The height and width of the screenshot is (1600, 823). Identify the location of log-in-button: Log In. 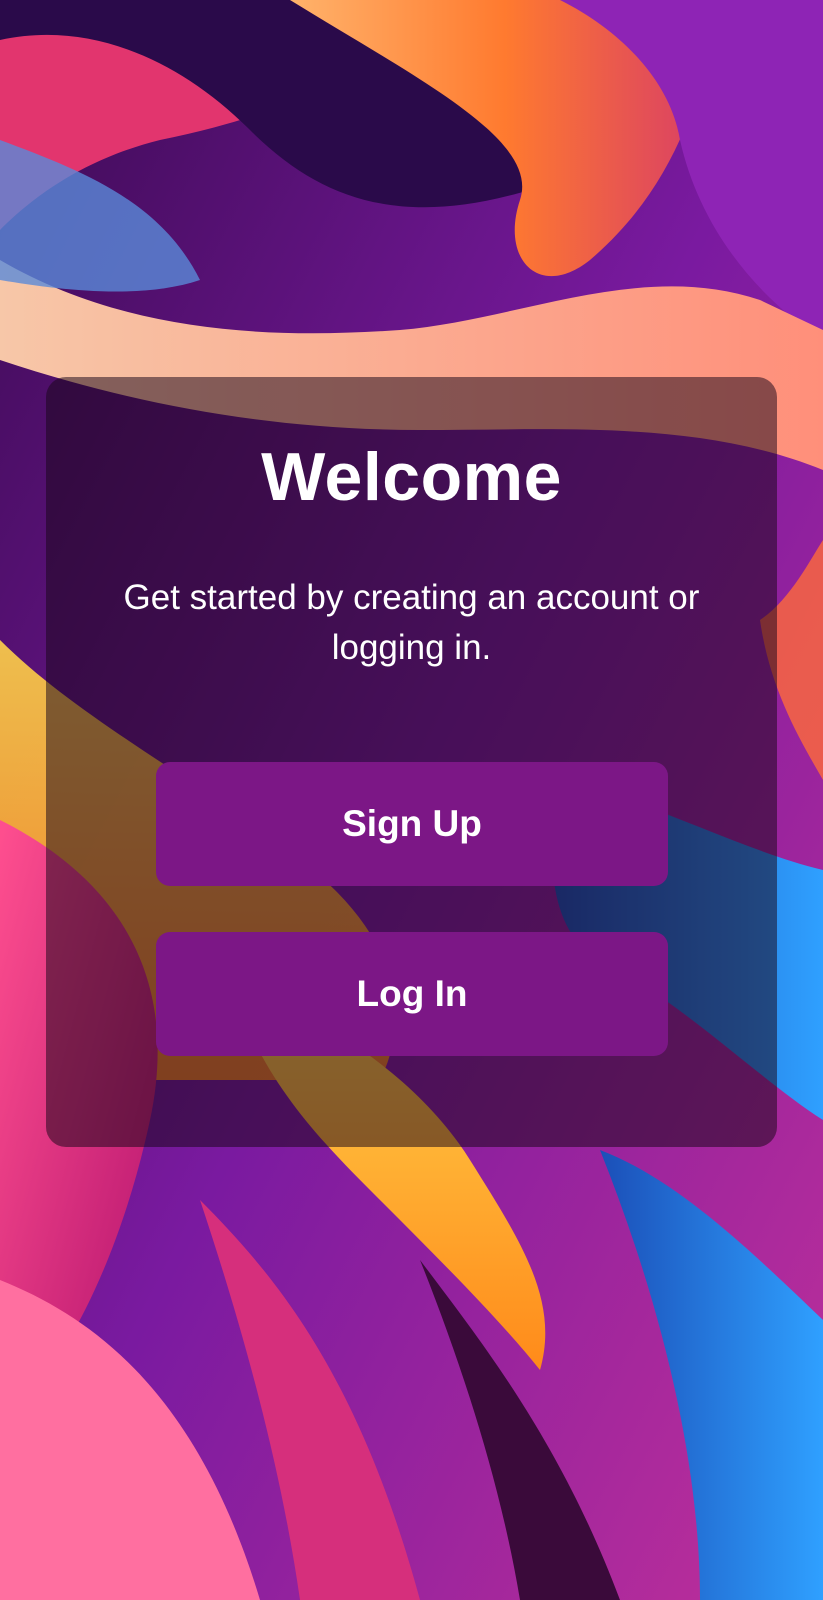
(412, 994).